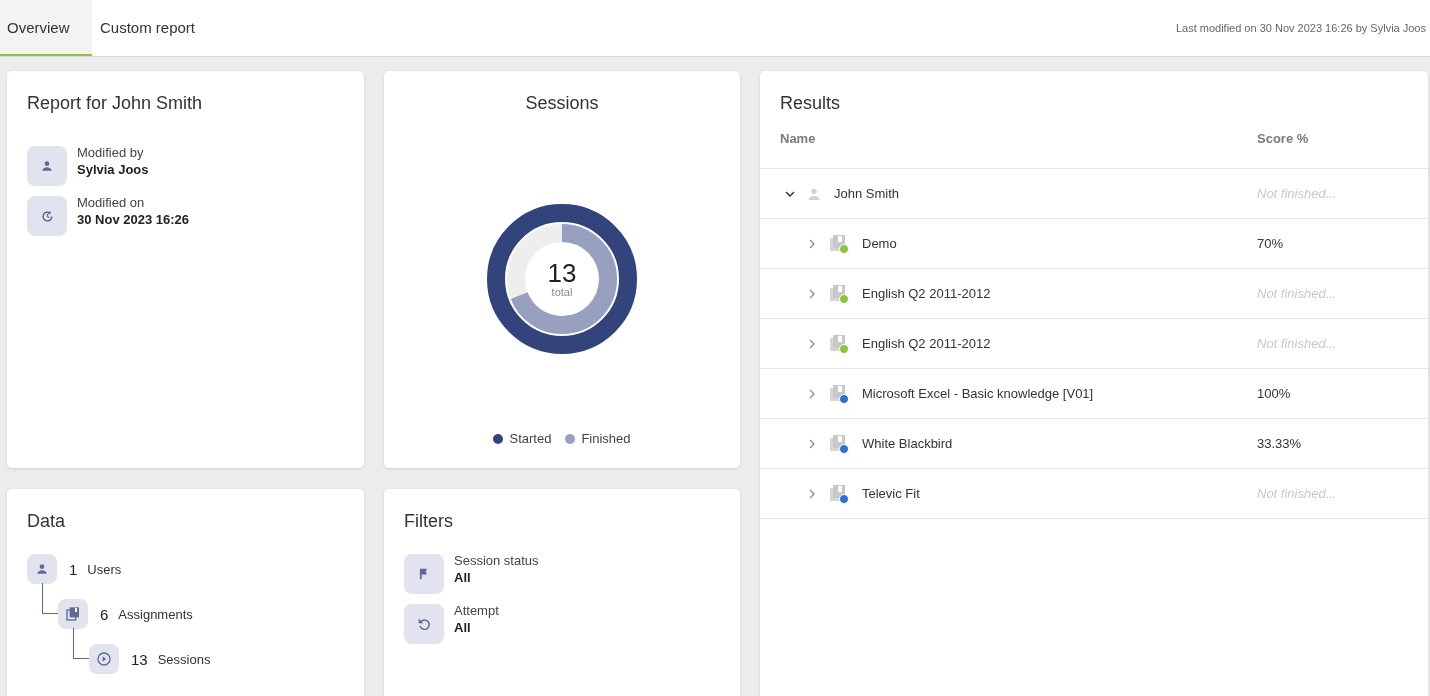 The image size is (1430, 696). Describe the element at coordinates (73, 569) in the screenshot. I see `count-text: 1` at that location.